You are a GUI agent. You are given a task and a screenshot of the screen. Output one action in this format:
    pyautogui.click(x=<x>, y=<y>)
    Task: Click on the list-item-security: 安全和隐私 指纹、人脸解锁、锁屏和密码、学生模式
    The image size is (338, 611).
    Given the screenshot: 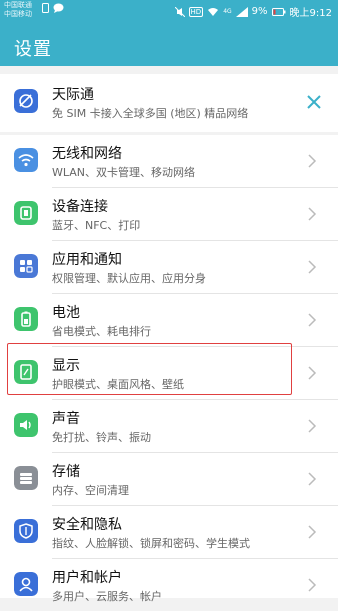 What is the action you would take?
    pyautogui.click(x=169, y=532)
    